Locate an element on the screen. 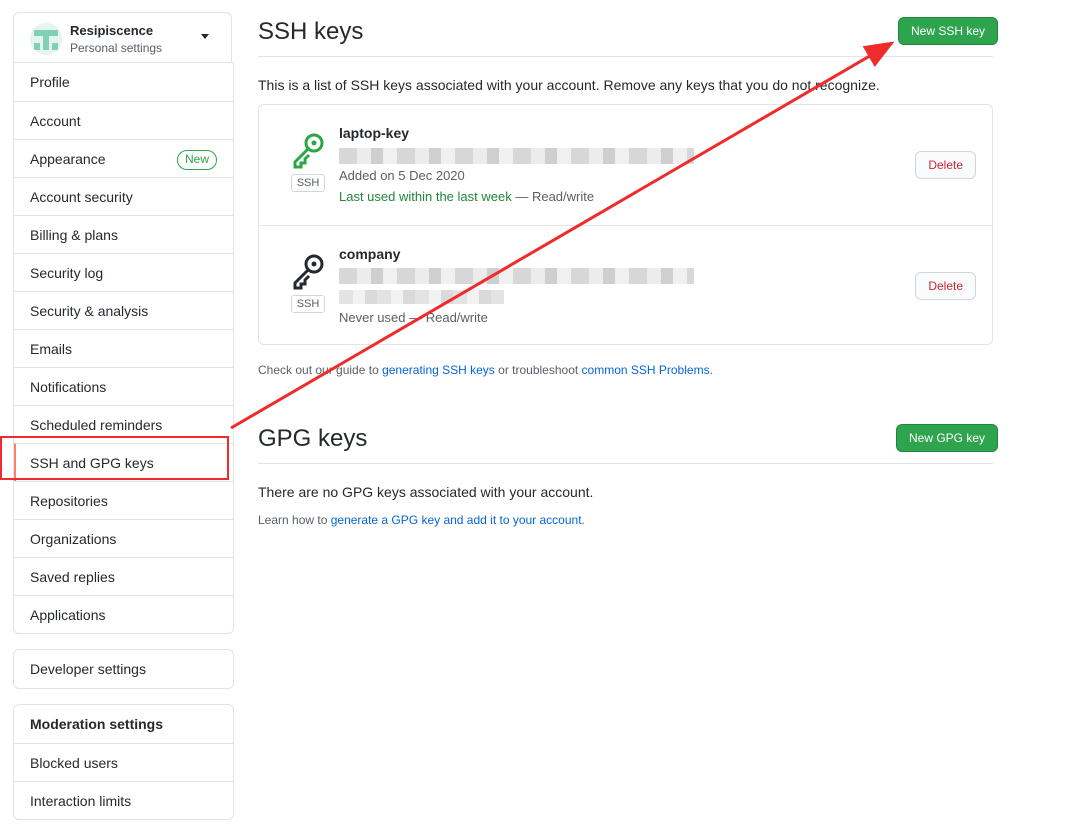 The height and width of the screenshot is (835, 1072). sidebar-item-label: Saved replies is located at coordinates (72, 577).